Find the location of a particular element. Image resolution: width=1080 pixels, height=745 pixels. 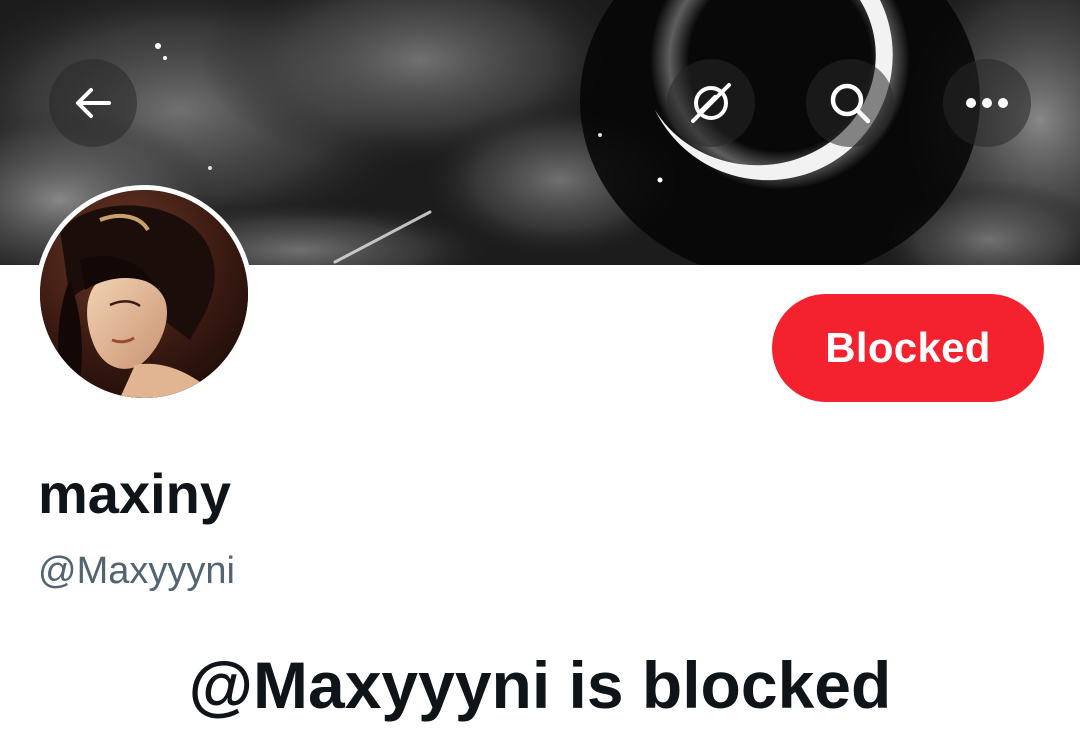

blocked-message-title: @Maxyyyni is blocked is located at coordinates (540, 685).